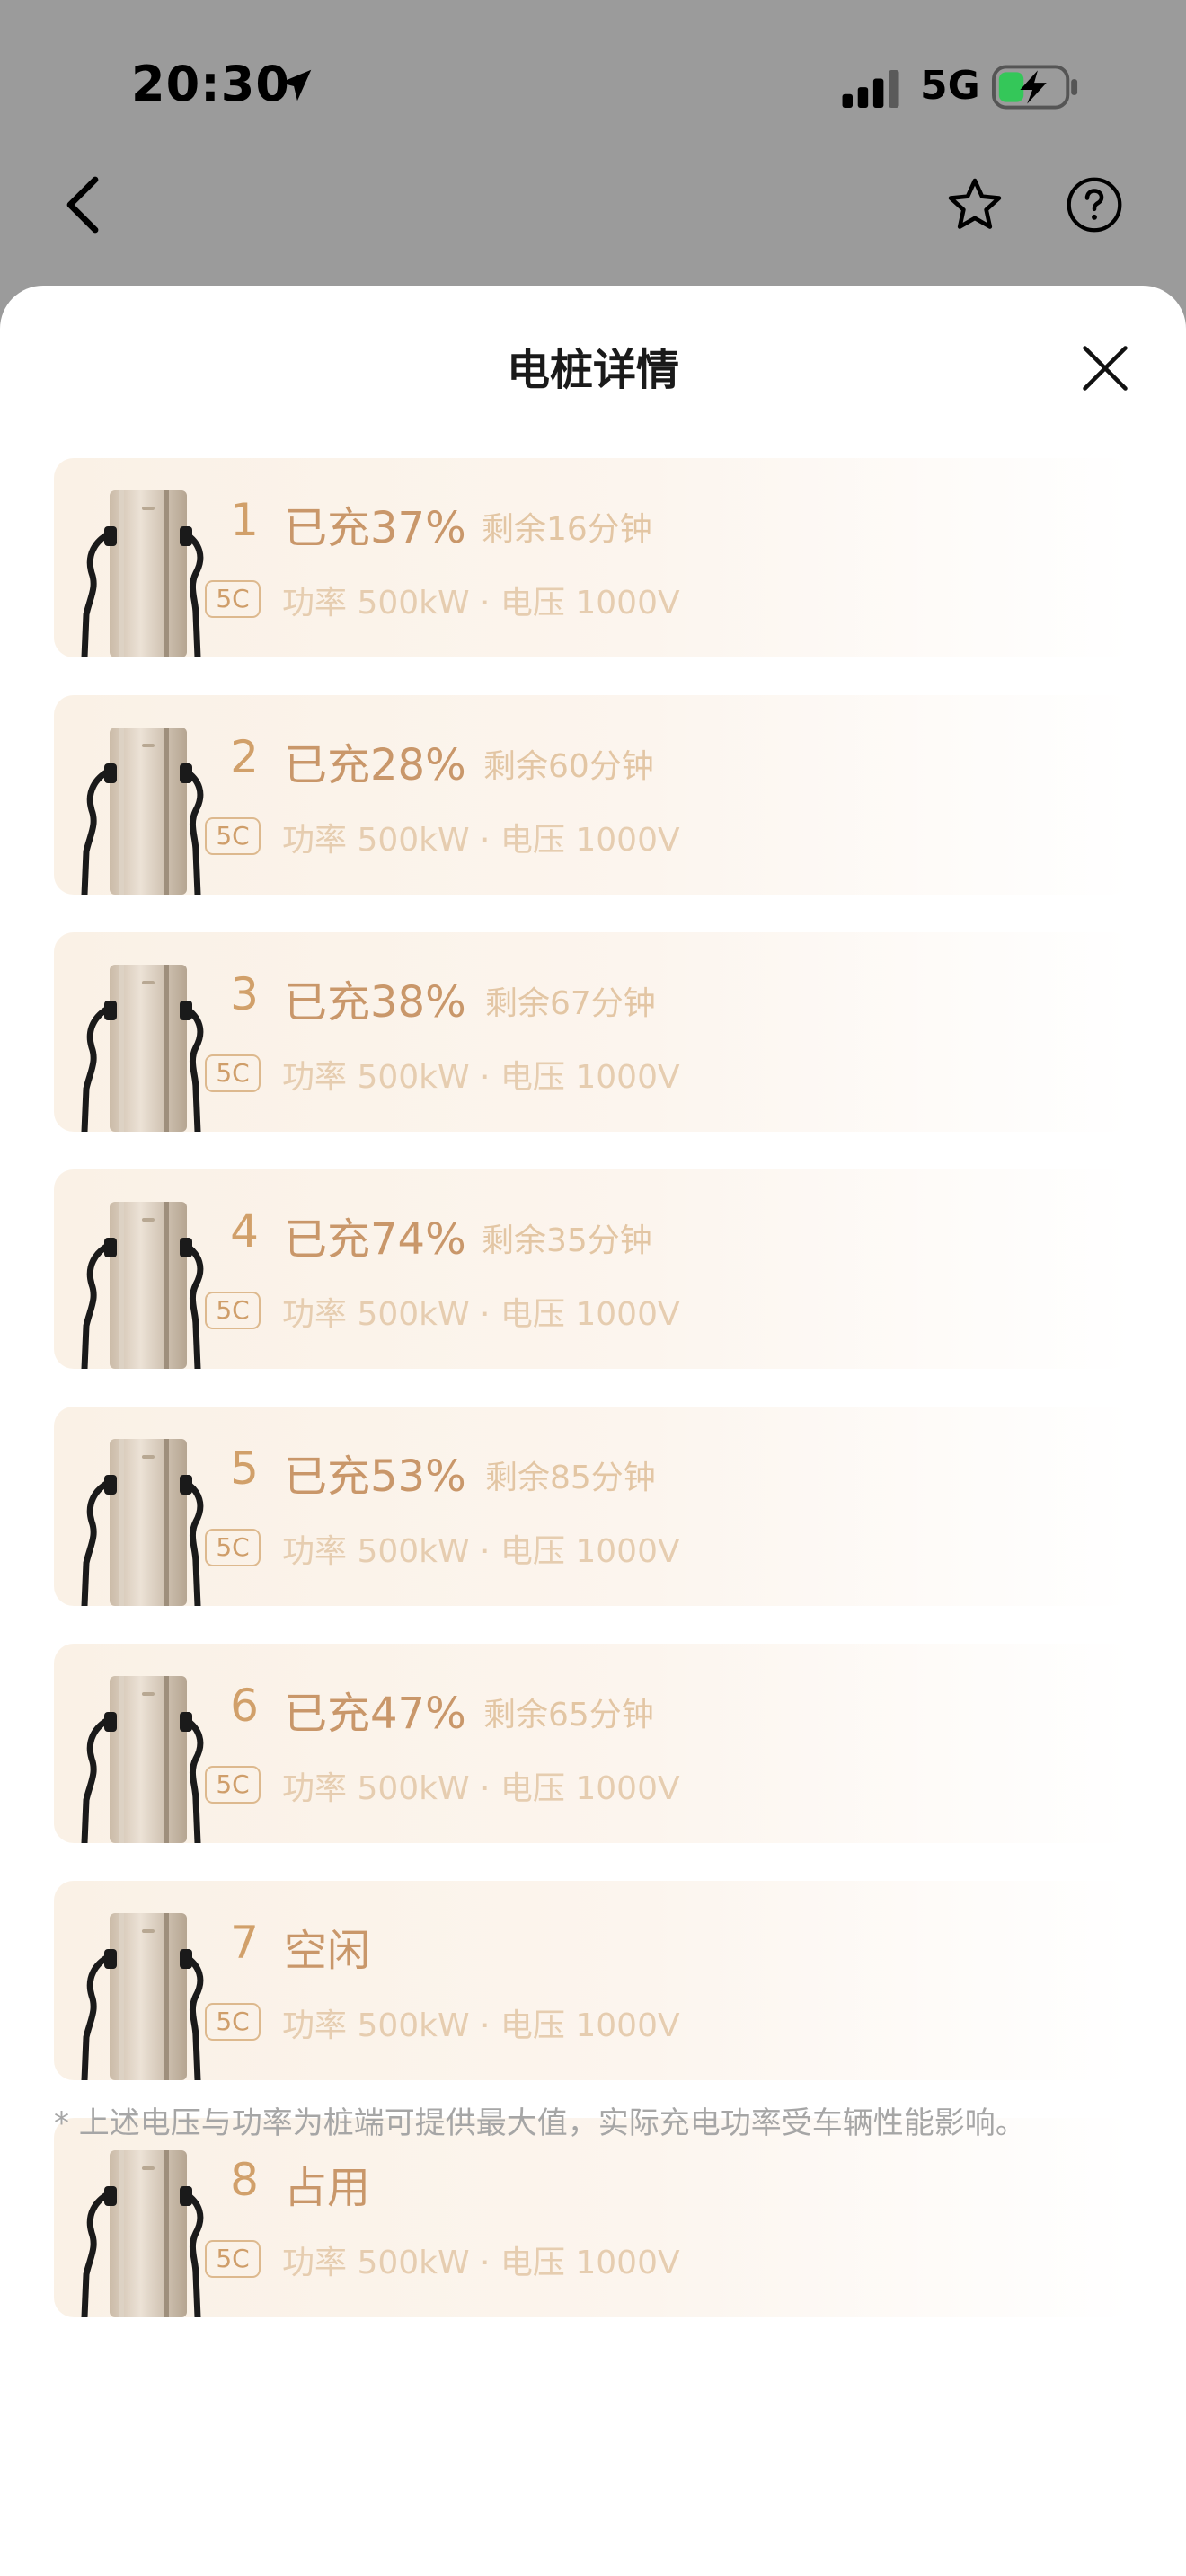 Image resolution: width=1186 pixels, height=2576 pixels. I want to click on pile-number: 7, so click(244, 1943).